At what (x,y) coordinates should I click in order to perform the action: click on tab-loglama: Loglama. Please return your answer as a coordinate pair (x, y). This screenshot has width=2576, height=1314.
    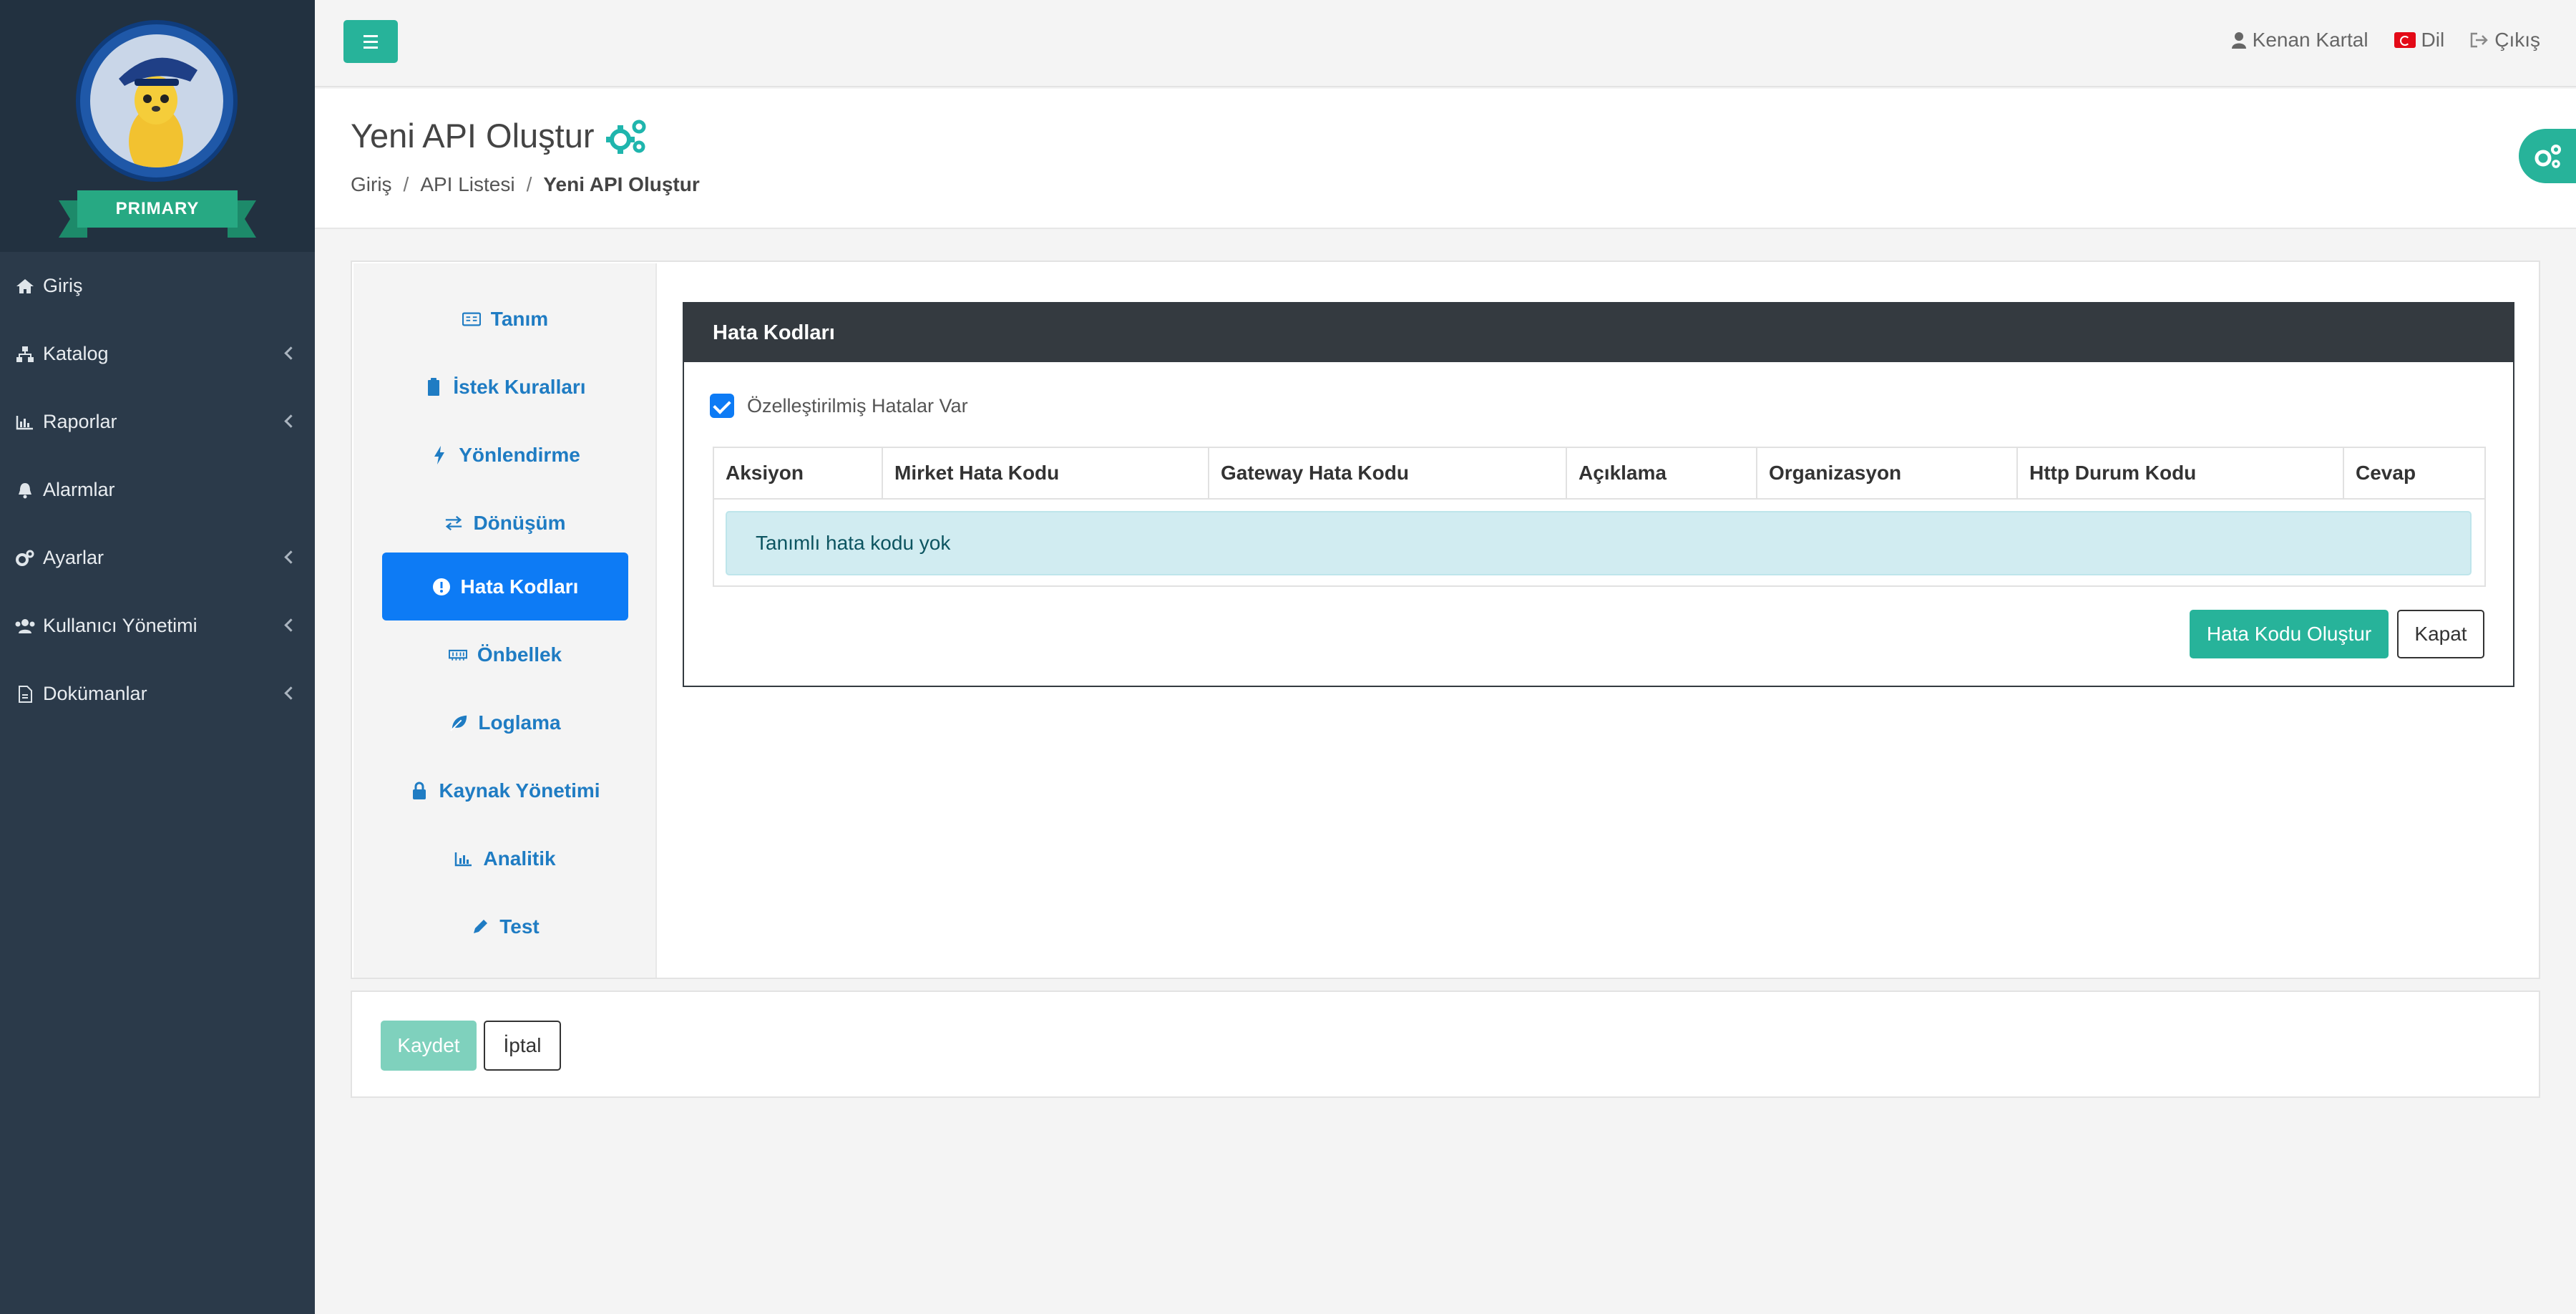
    Looking at the image, I should click on (505, 722).